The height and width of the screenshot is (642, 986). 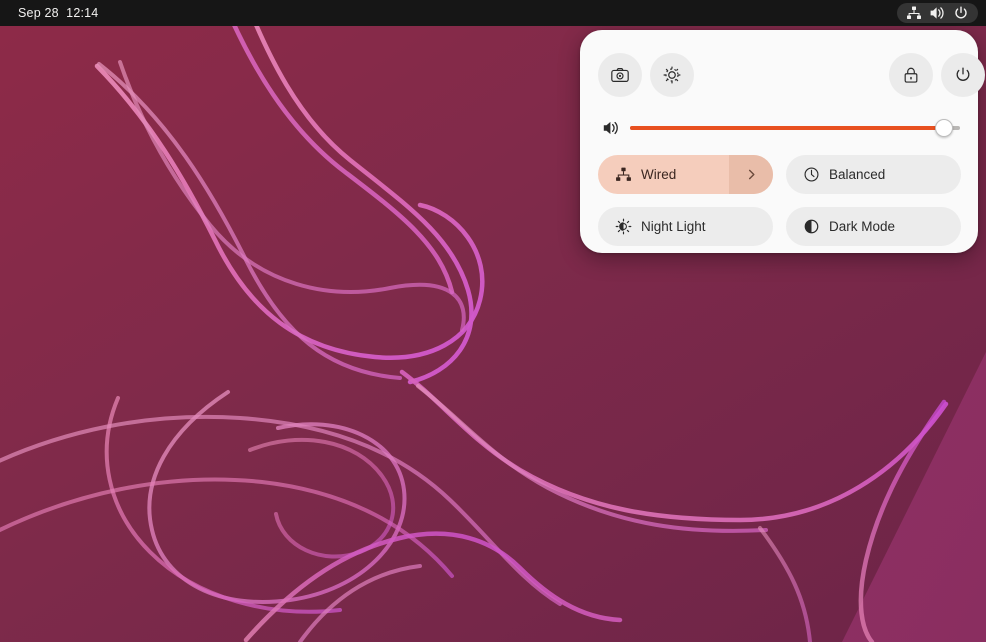 What do you see at coordinates (493, 13) in the screenshot?
I see `top-bar: Sep 28 12:14` at bounding box center [493, 13].